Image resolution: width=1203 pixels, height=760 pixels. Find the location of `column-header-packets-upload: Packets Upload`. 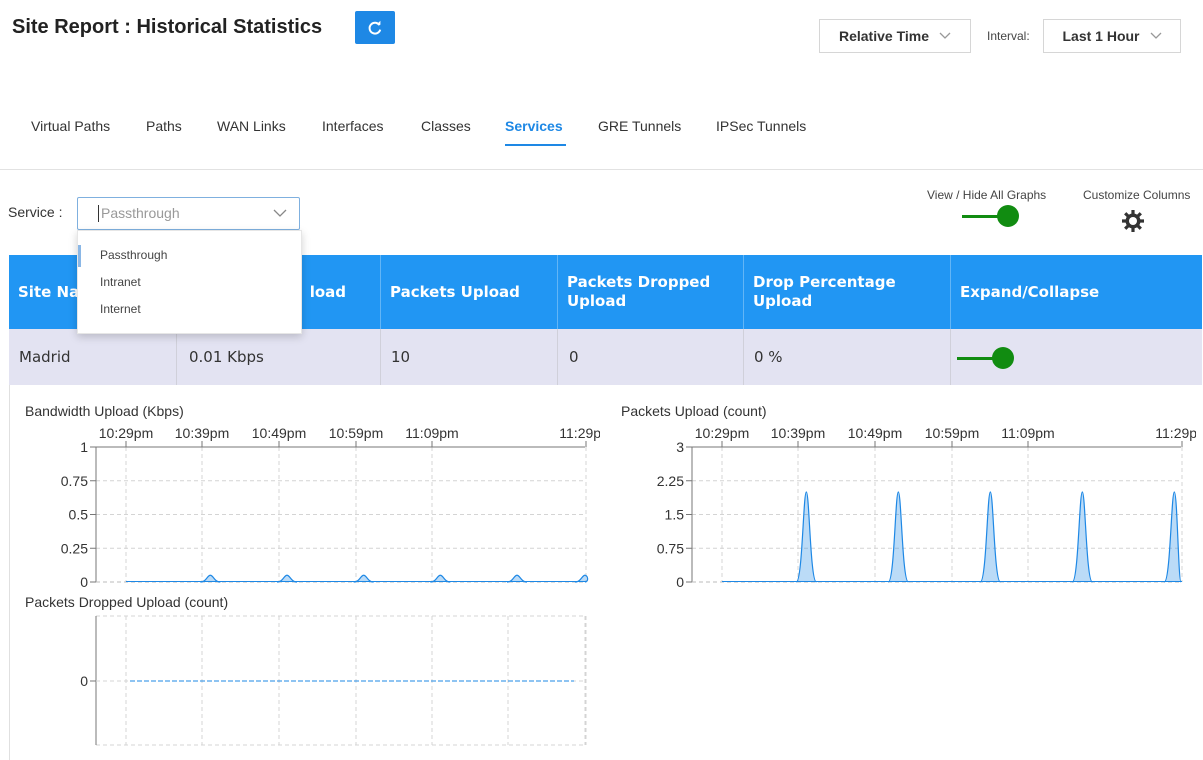

column-header-packets-upload: Packets Upload is located at coordinates (469, 292).